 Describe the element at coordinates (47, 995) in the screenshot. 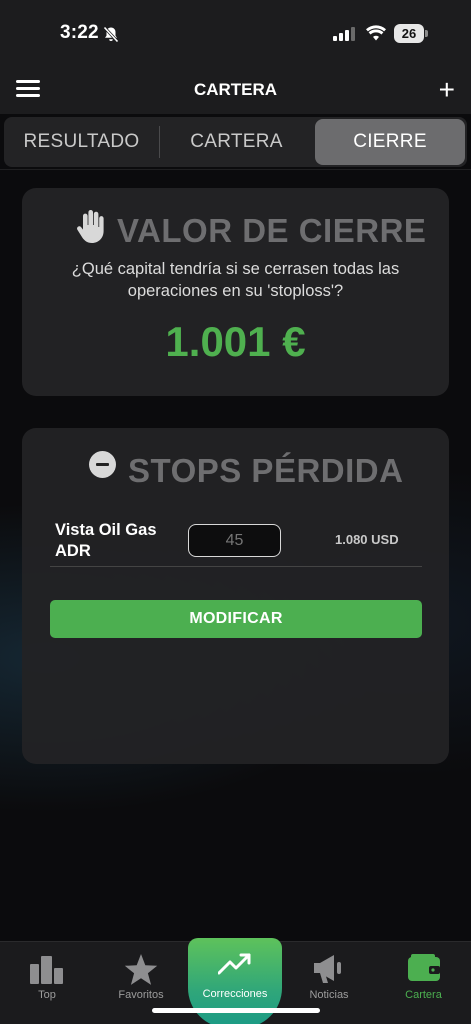

I see `tab-label-top: Top` at that location.